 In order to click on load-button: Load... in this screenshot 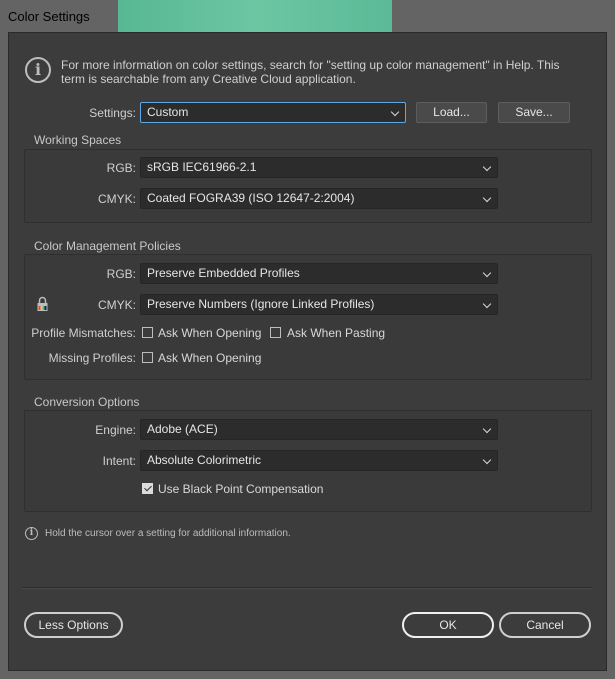, I will do `click(451, 112)`.